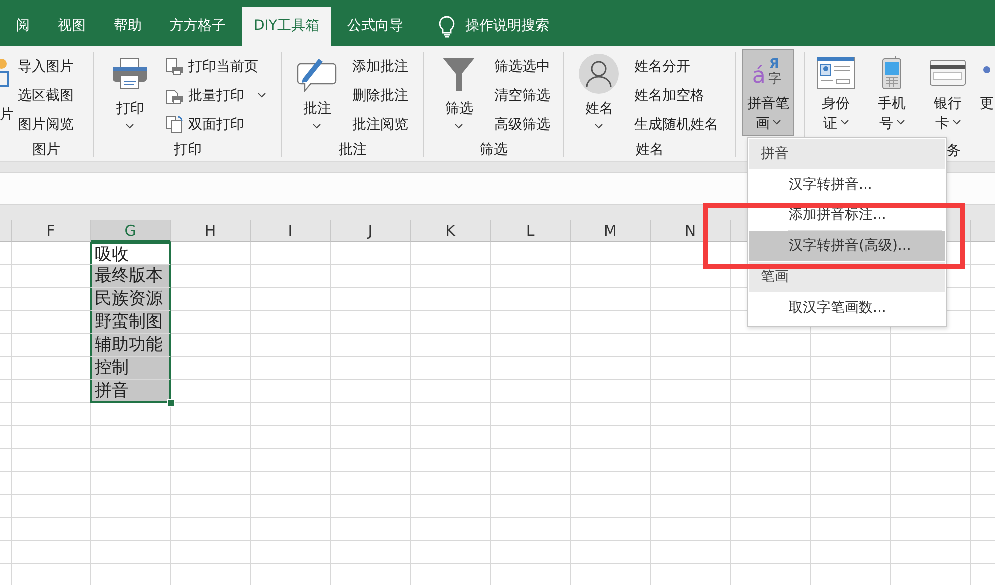  I want to click on column-header: H, so click(211, 231).